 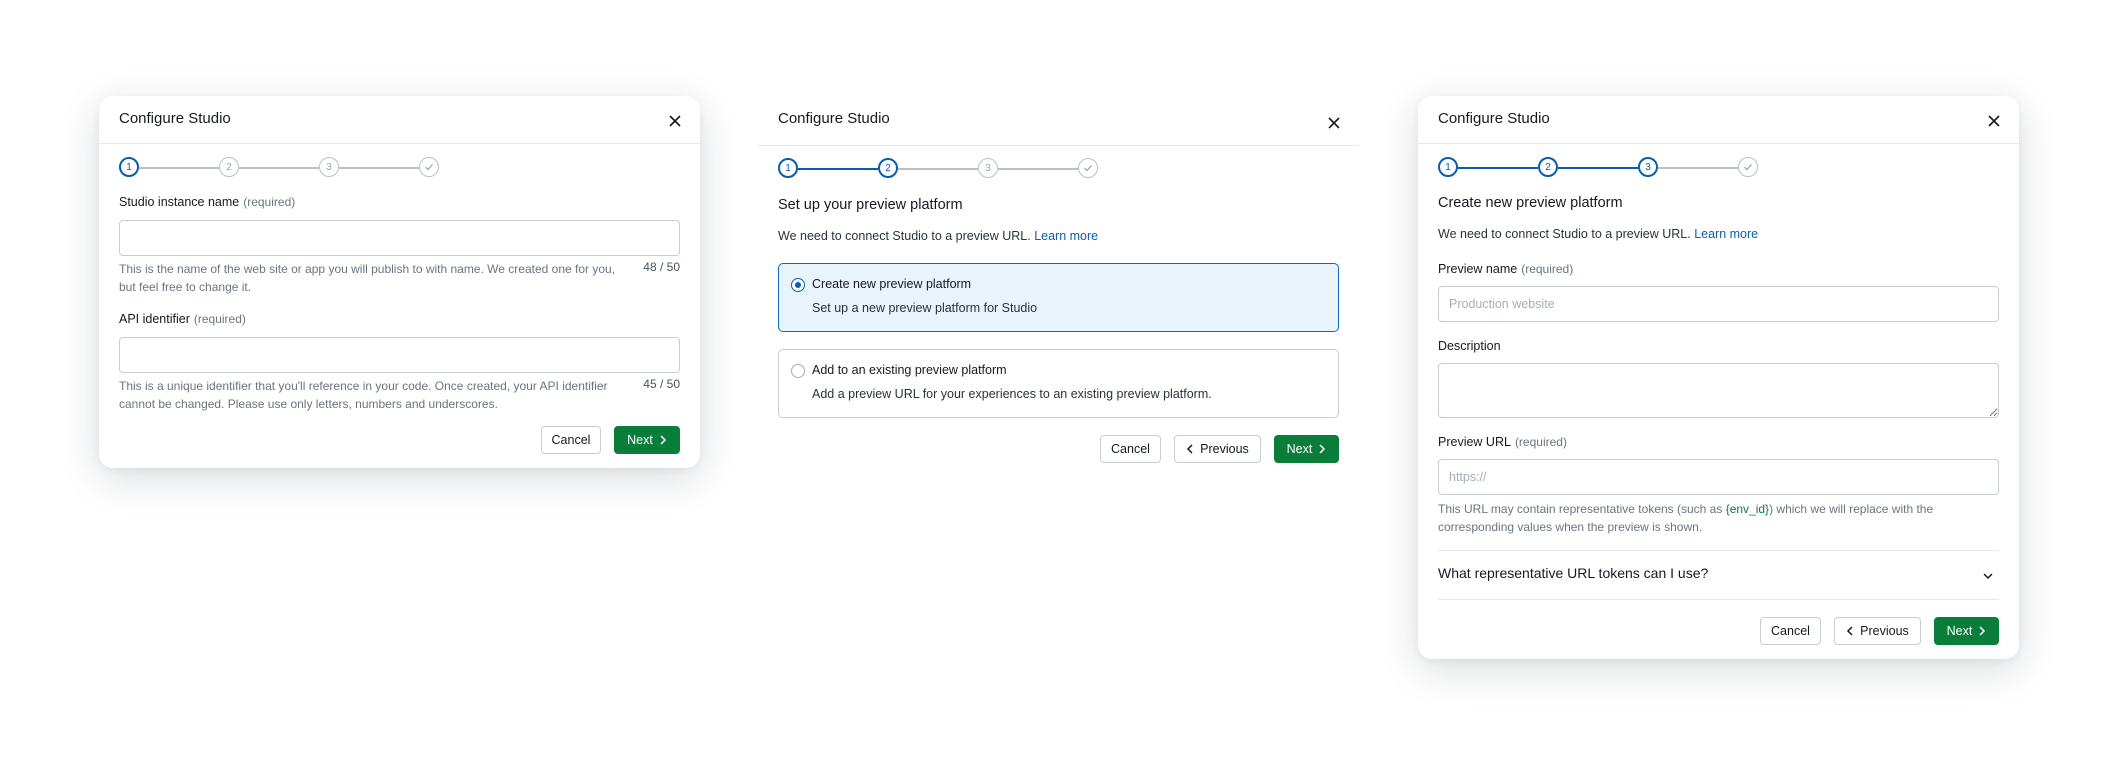 I want to click on radio-unselected, so click(x=798, y=371).